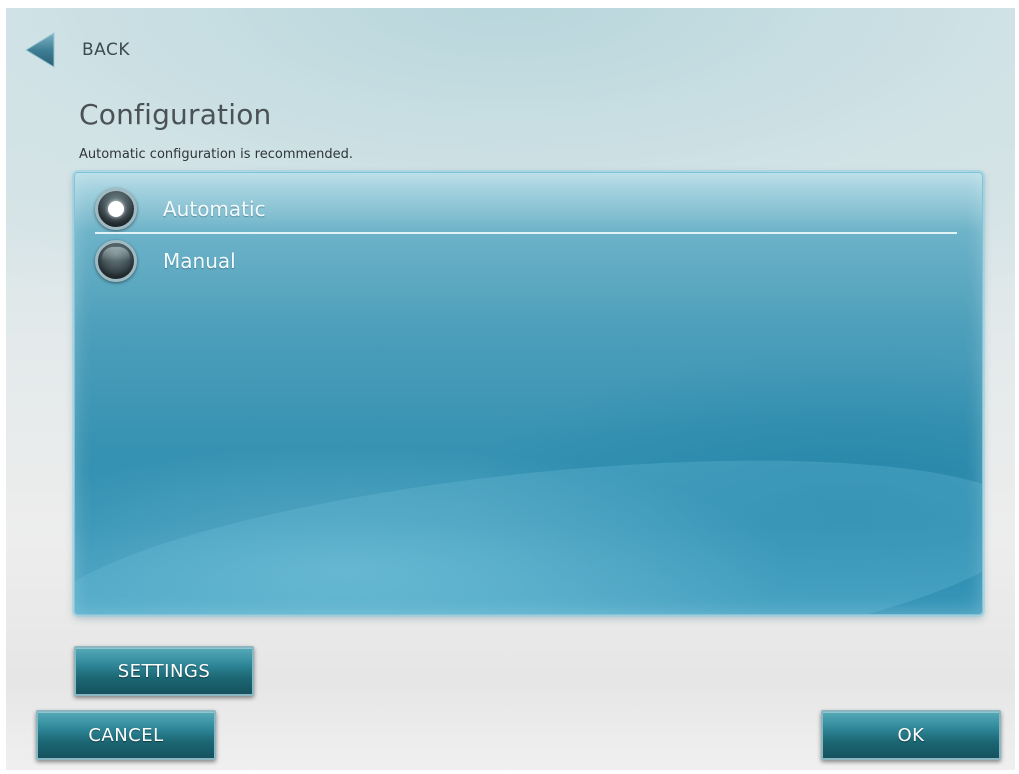 The image size is (1019, 774). Describe the element at coordinates (214, 209) in the screenshot. I see `option-automatic-label: Automatic` at that location.